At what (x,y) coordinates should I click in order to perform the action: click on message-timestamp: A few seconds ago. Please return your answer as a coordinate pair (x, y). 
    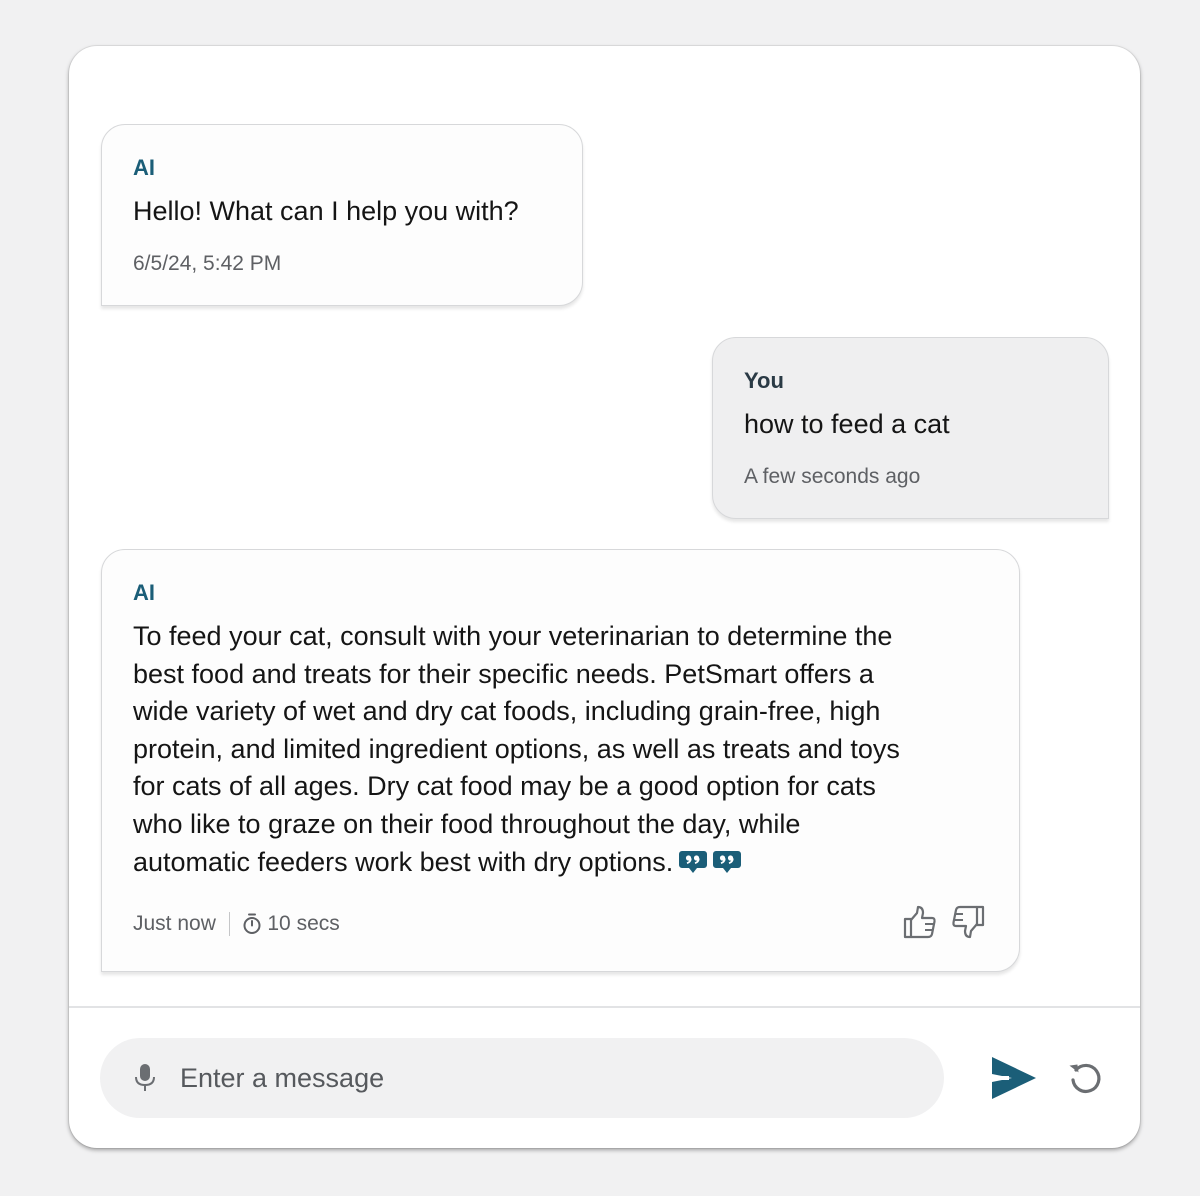
    Looking at the image, I should click on (832, 476).